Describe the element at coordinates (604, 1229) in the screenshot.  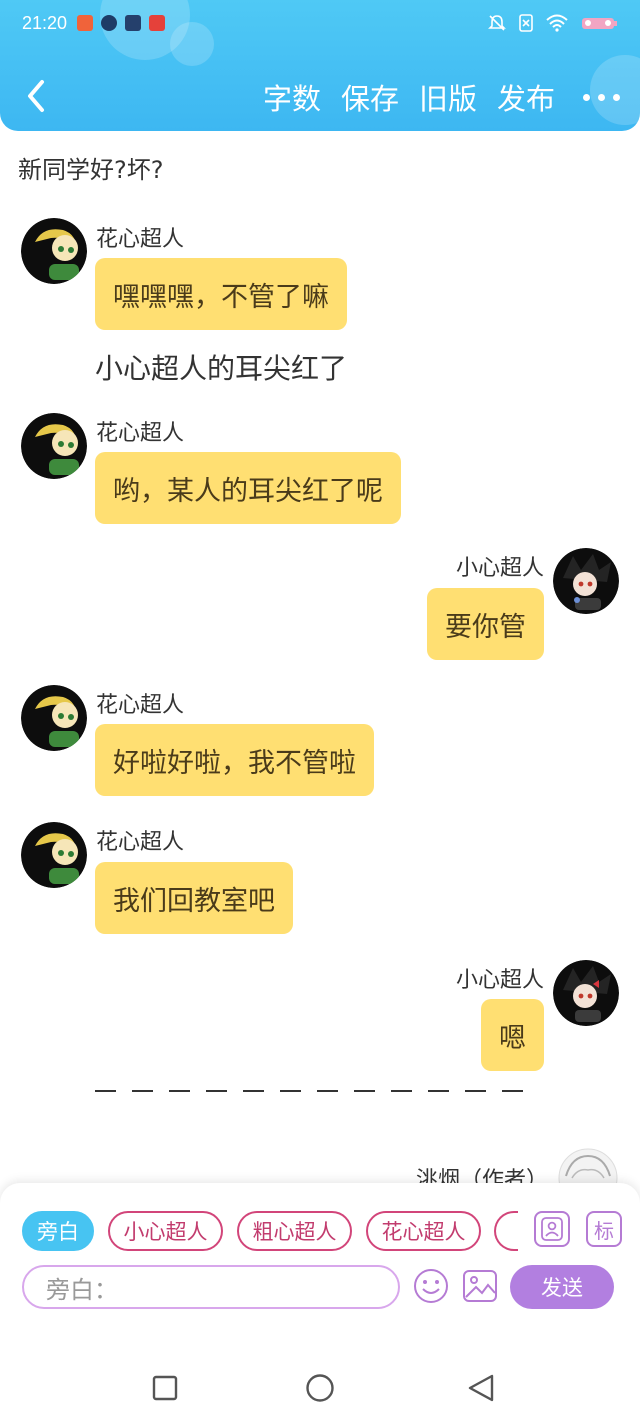
I see `tag-icon: 标` at that location.